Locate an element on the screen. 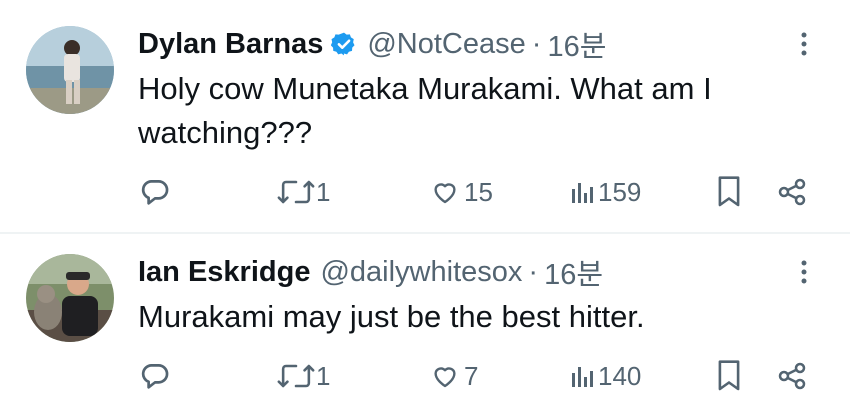 The width and height of the screenshot is (850, 418). tweet-header: Ian Eskridge @dailywhitesox · 16분 is located at coordinates (370, 272).